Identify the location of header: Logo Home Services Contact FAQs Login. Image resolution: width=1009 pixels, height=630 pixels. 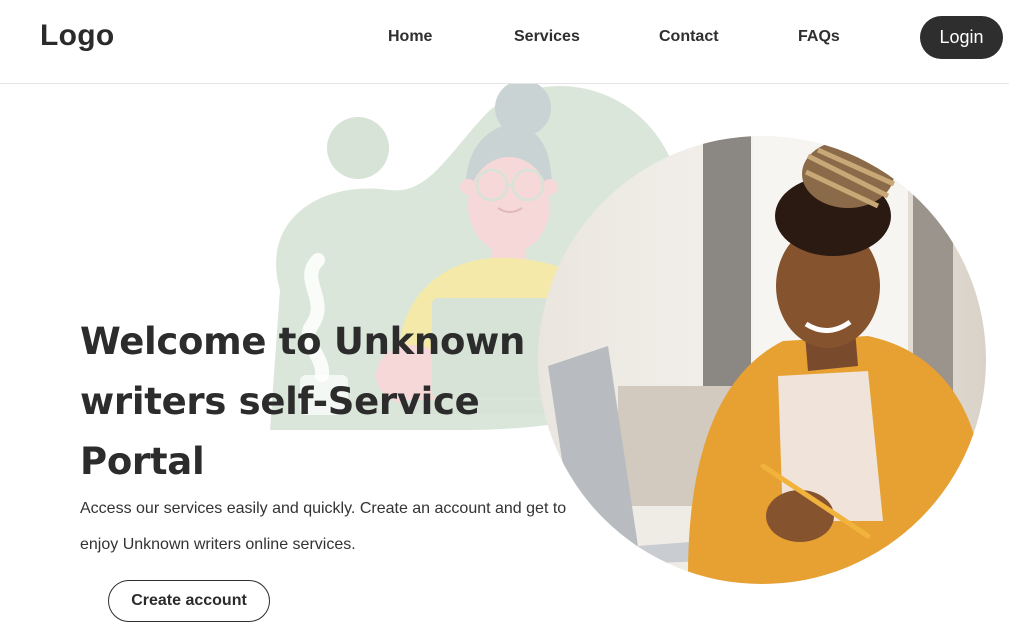
(504, 42).